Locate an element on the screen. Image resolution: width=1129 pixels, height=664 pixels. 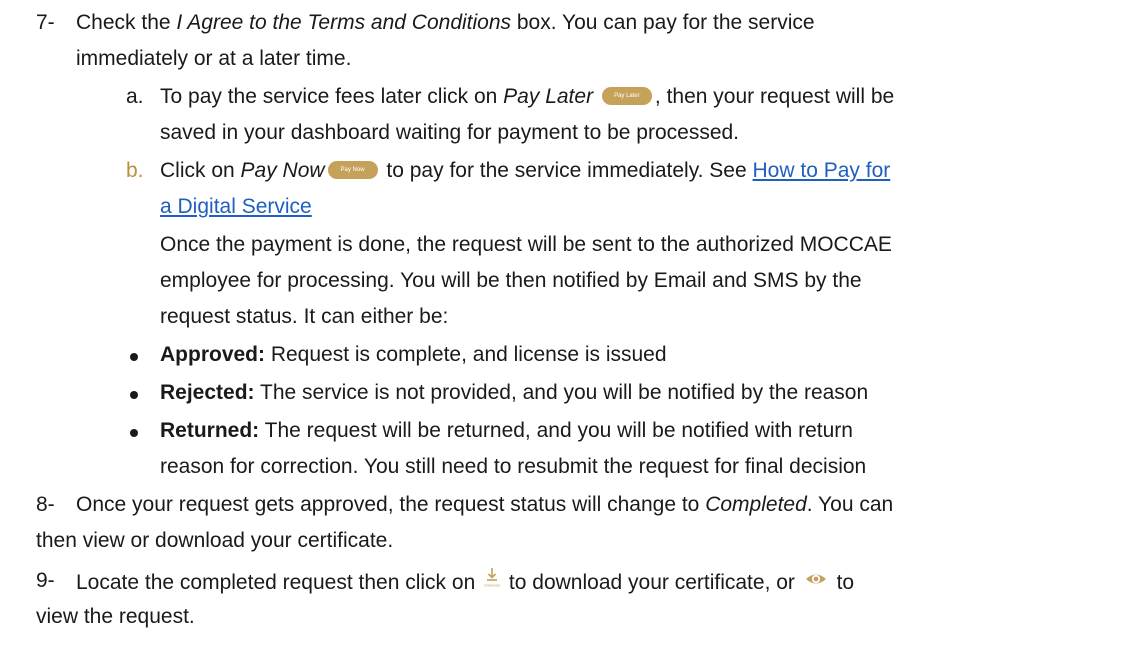
pay-later-button: Pay Later is located at coordinates (626, 95).